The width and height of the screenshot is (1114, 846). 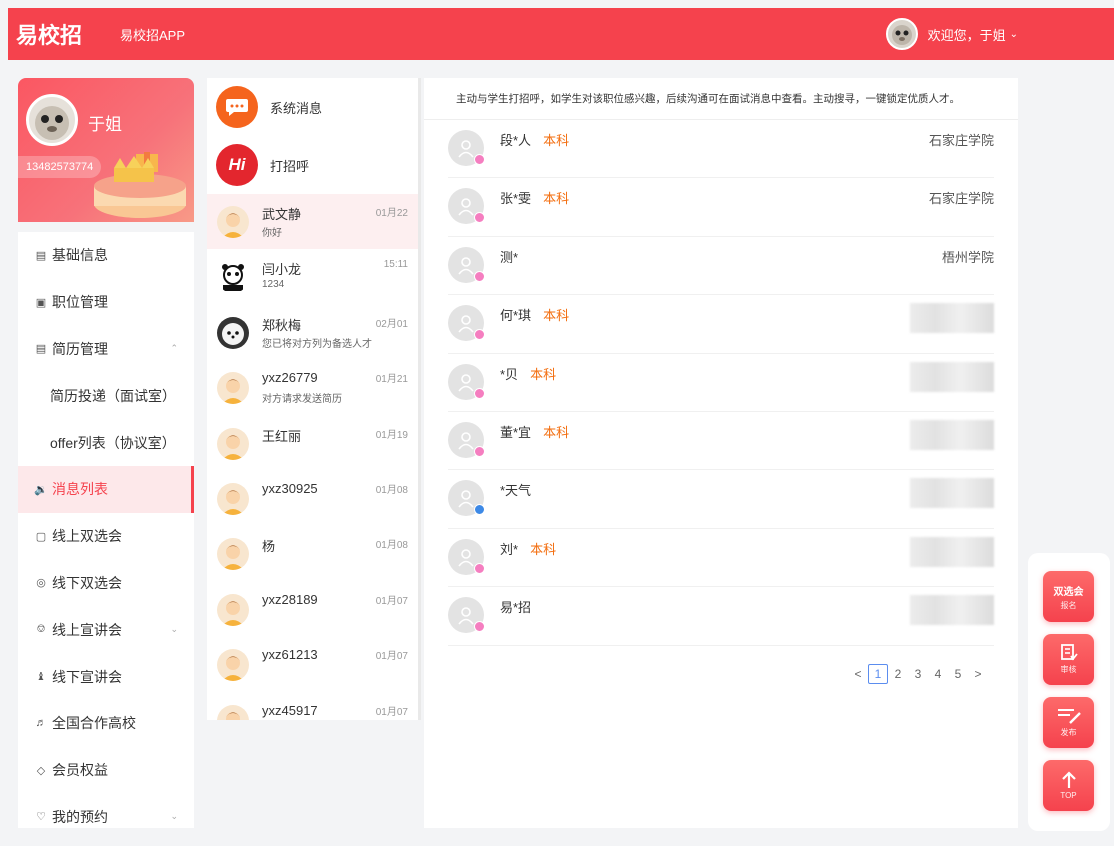 I want to click on prev-page-button: <, so click(x=858, y=674).